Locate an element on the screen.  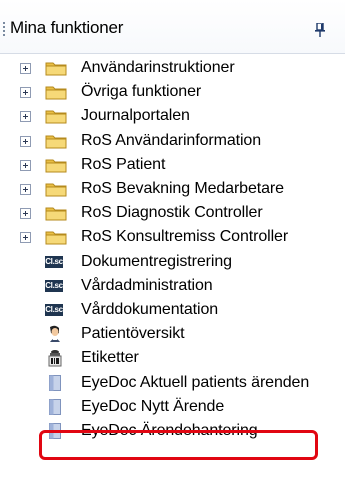
tree-item-label: Övriga funktioner is located at coordinates (141, 92).